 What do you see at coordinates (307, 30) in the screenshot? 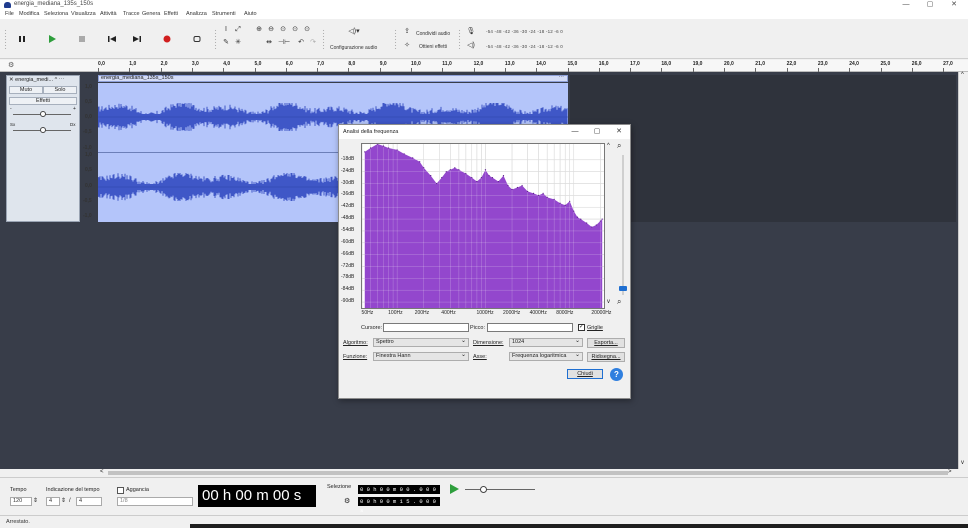
I see `zoom-toggle-button: ⊙` at bounding box center [307, 30].